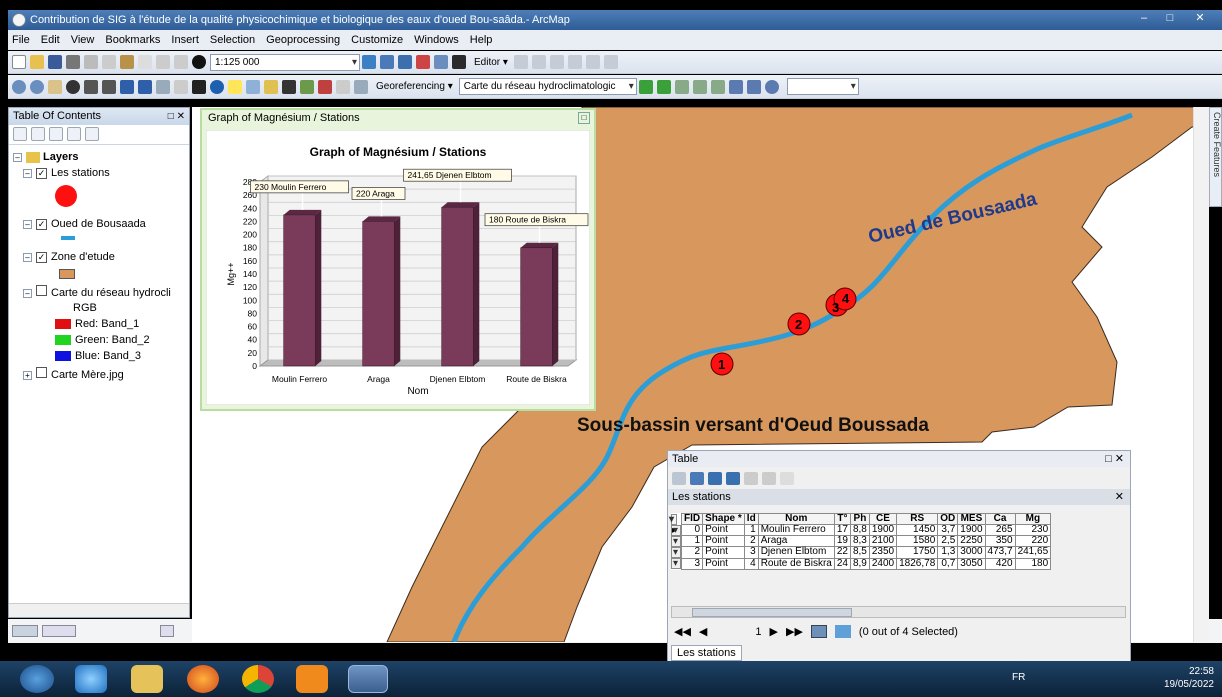 The image size is (1222, 697). I want to click on column-header: MES, so click(971, 519).